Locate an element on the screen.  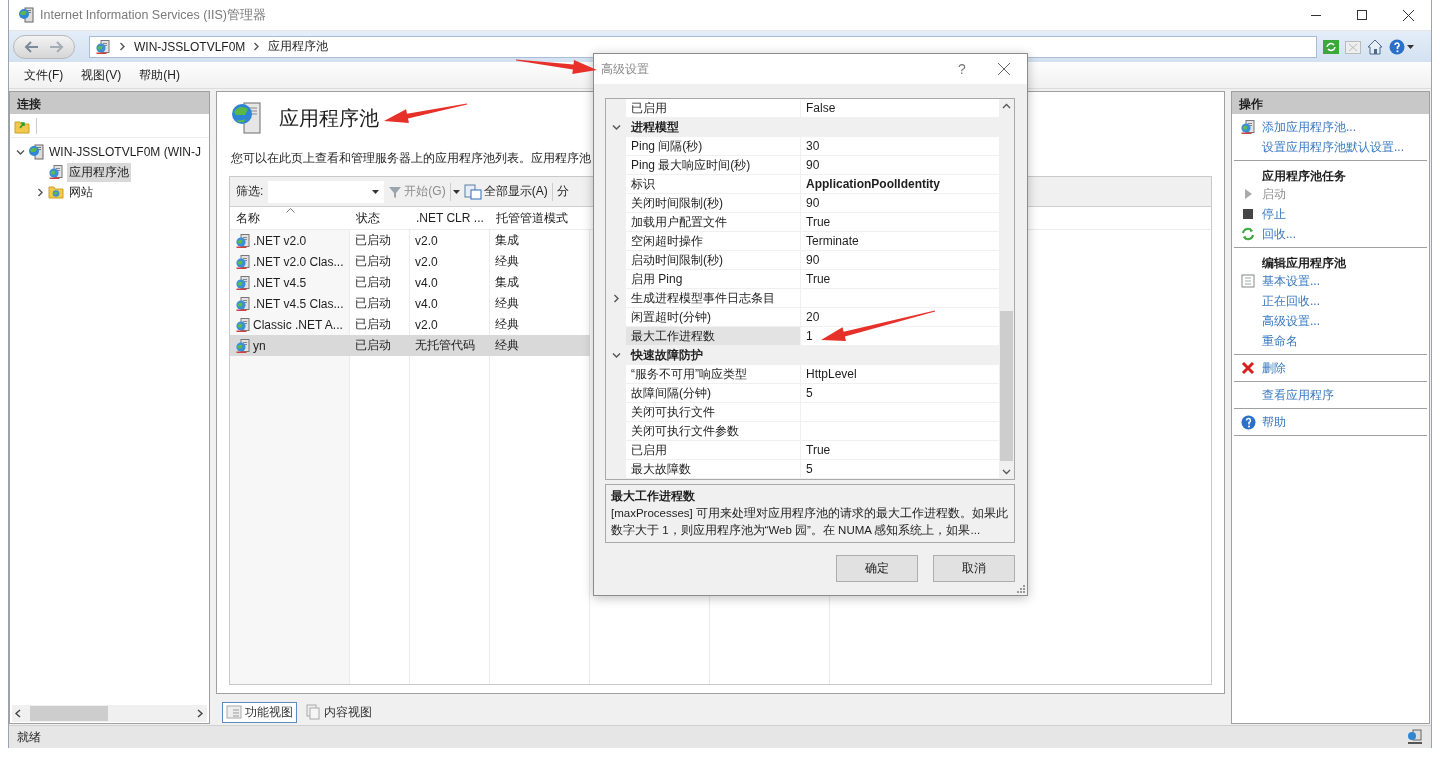
refresh-button is located at coordinates (1331, 46).